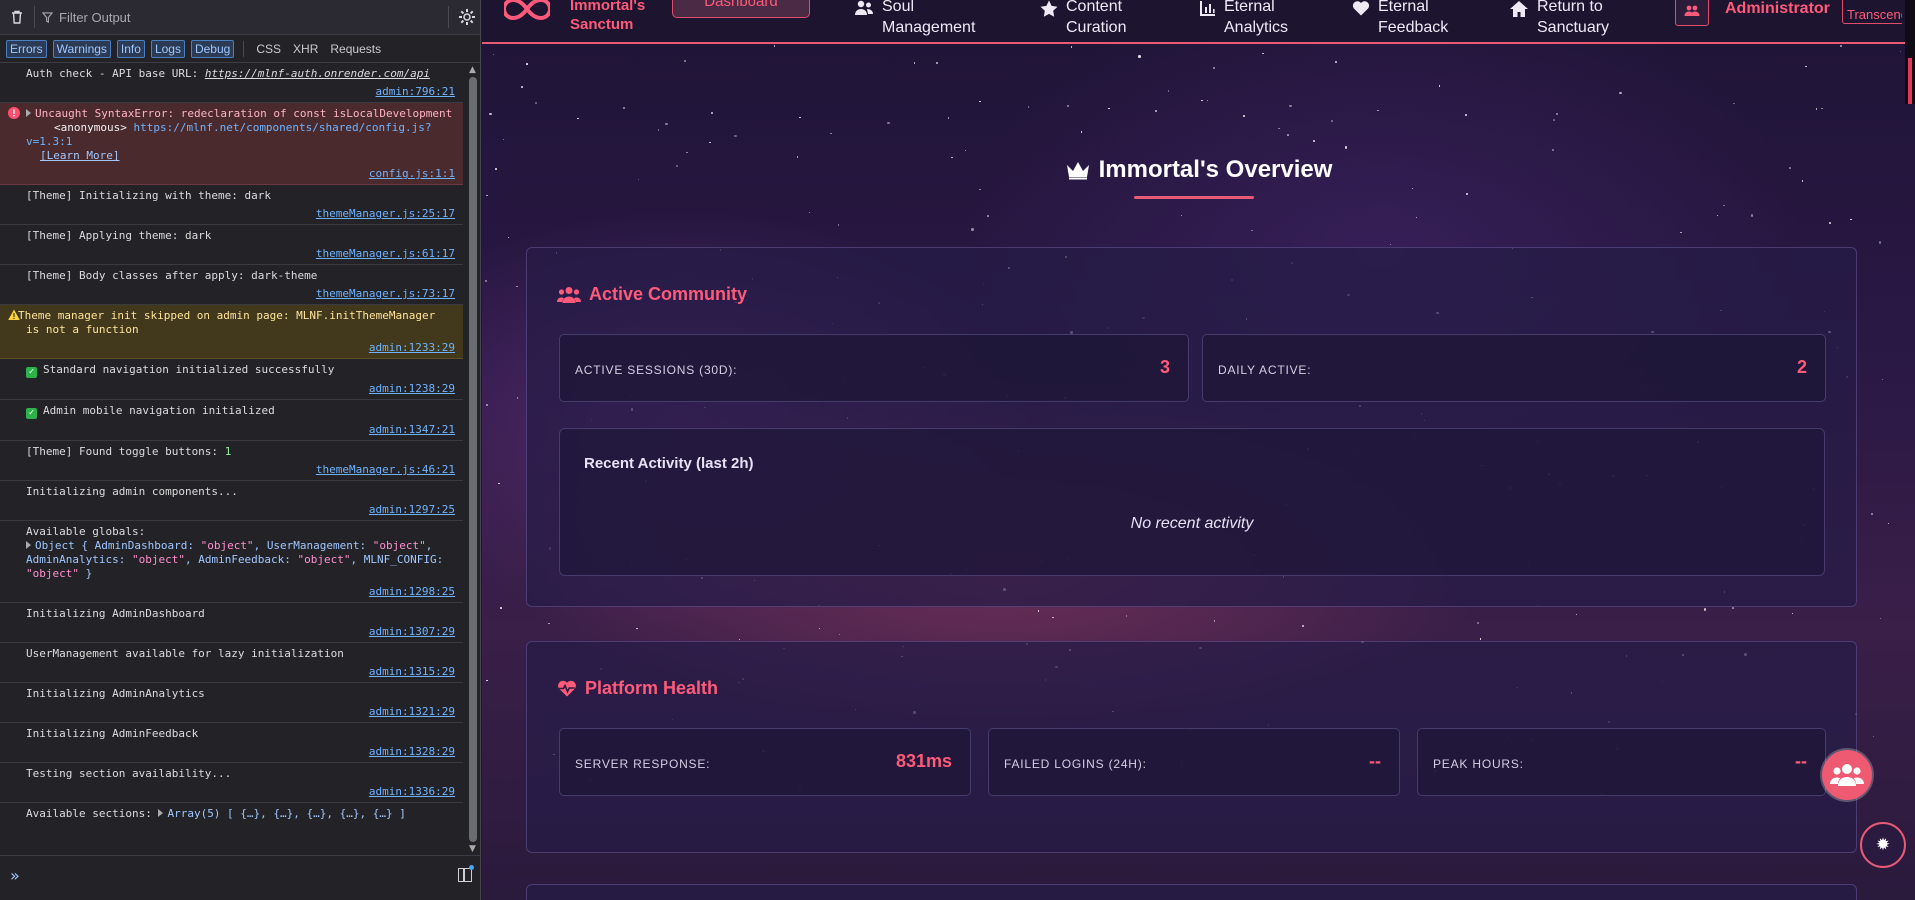 The height and width of the screenshot is (900, 1915). Describe the element at coordinates (669, 463) in the screenshot. I see `recent-activity-title: Recent Activity (last 2h)` at that location.